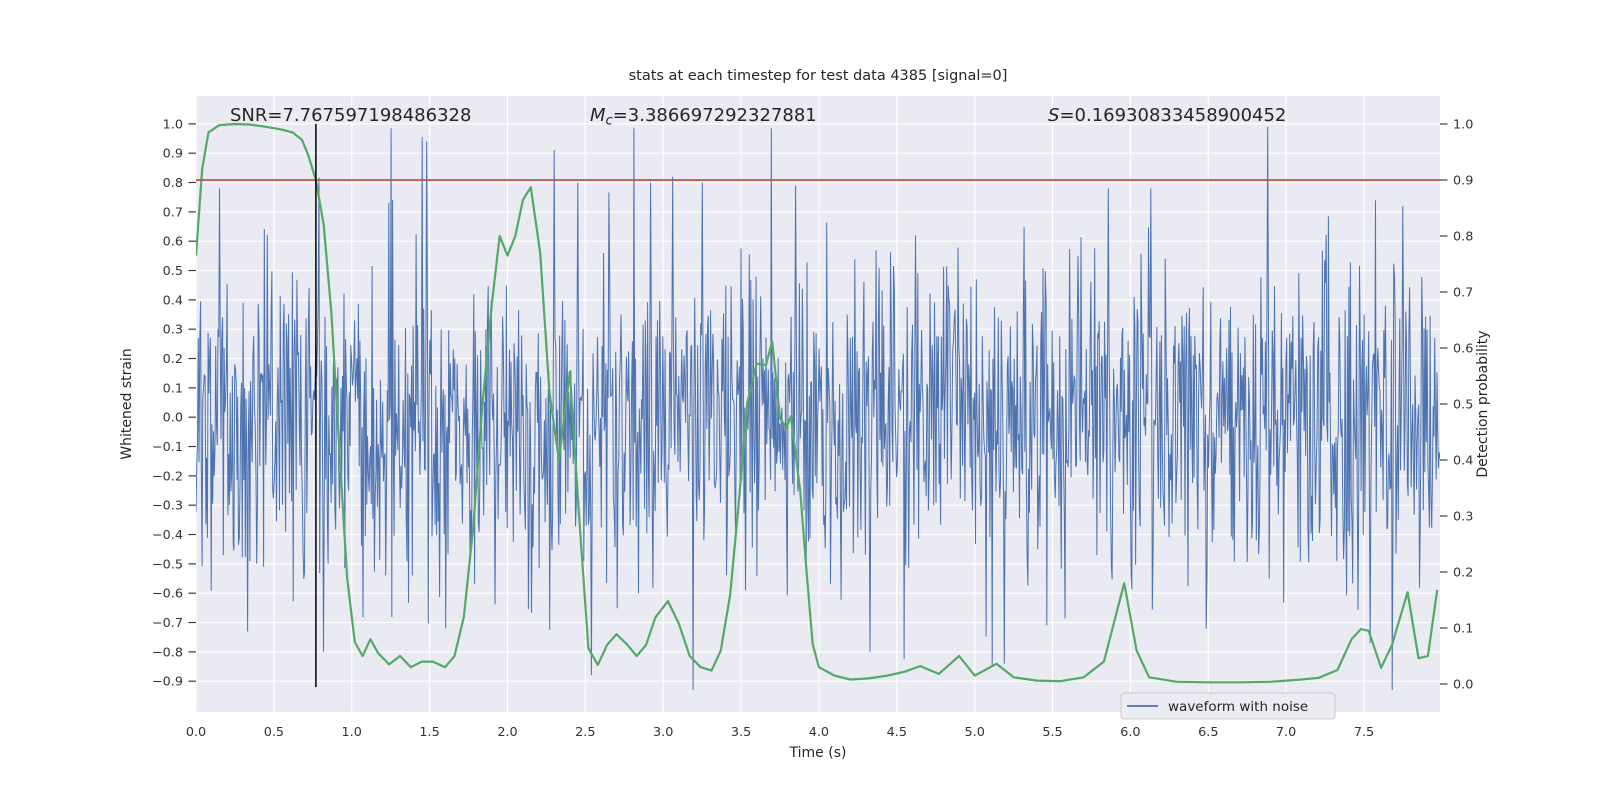  What do you see at coordinates (167, 506) in the screenshot?
I see `y-tick-label-left: −0.3` at bounding box center [167, 506].